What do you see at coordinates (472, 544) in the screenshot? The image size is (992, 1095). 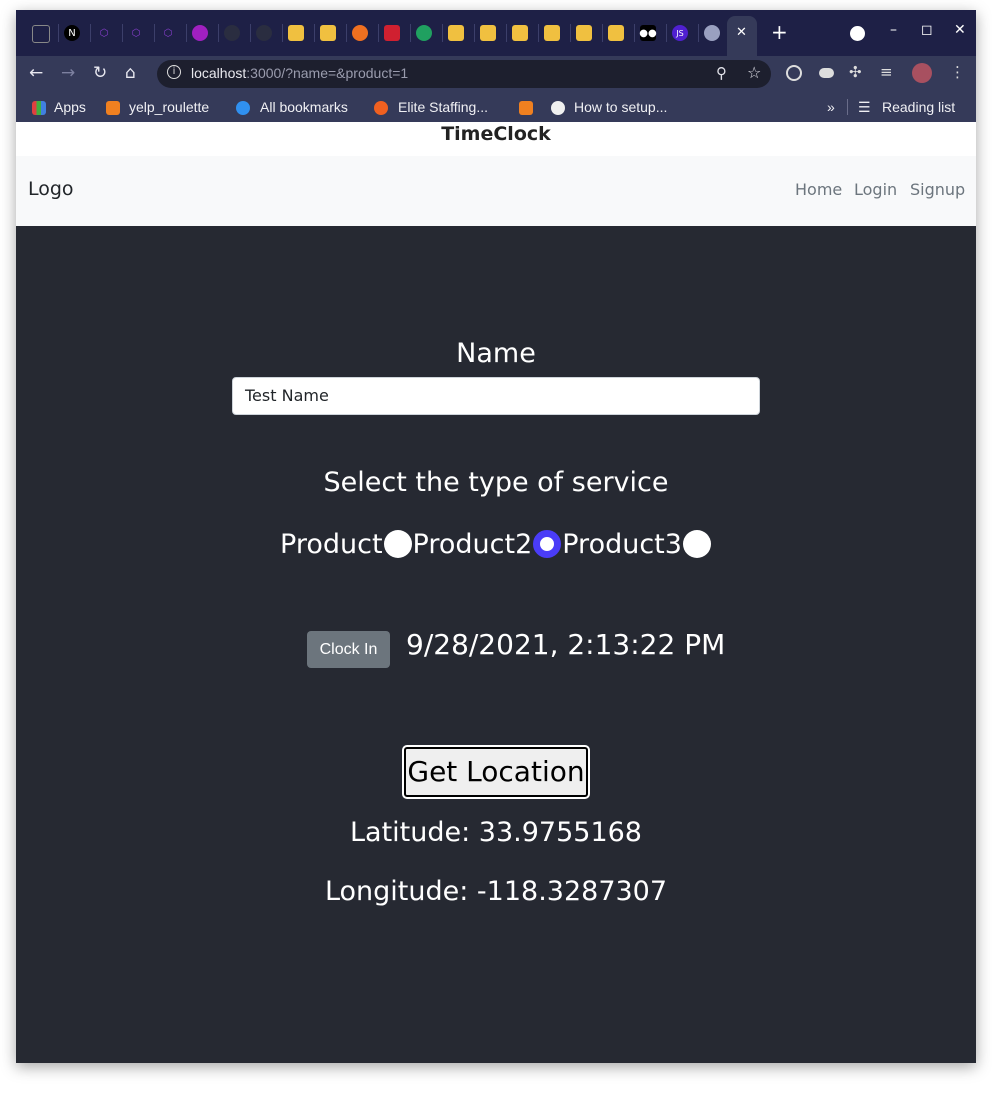 I see `radio-label-product2: Product2` at bounding box center [472, 544].